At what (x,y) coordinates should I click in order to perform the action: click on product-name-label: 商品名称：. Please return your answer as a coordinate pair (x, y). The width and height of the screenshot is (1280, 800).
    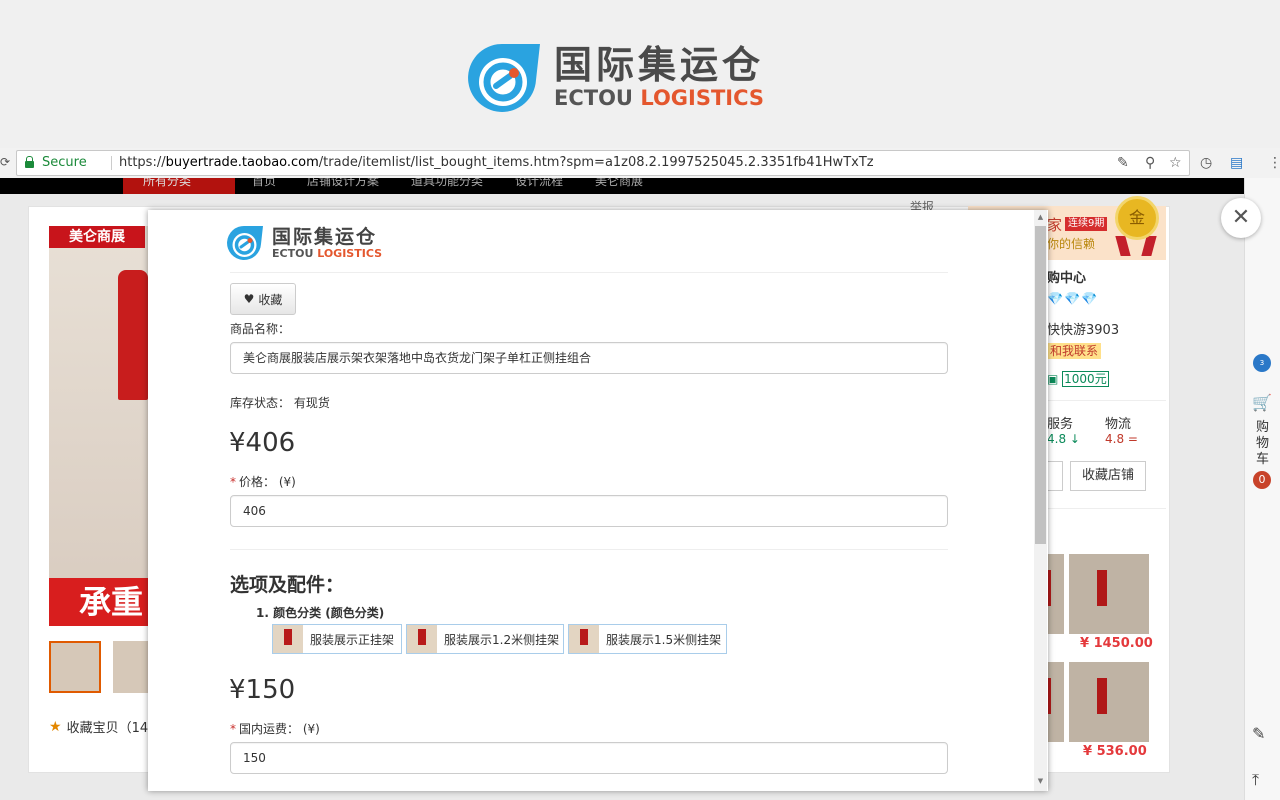
    Looking at the image, I should click on (260, 329).